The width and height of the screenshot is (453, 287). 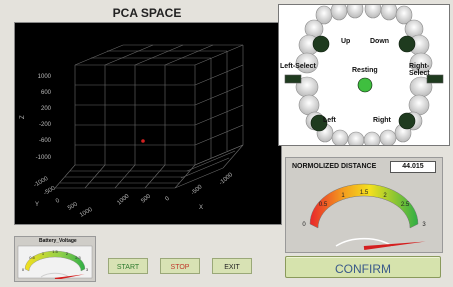 What do you see at coordinates (123, 200) in the screenshot?
I see `x-tick-label: 1000` at bounding box center [123, 200].